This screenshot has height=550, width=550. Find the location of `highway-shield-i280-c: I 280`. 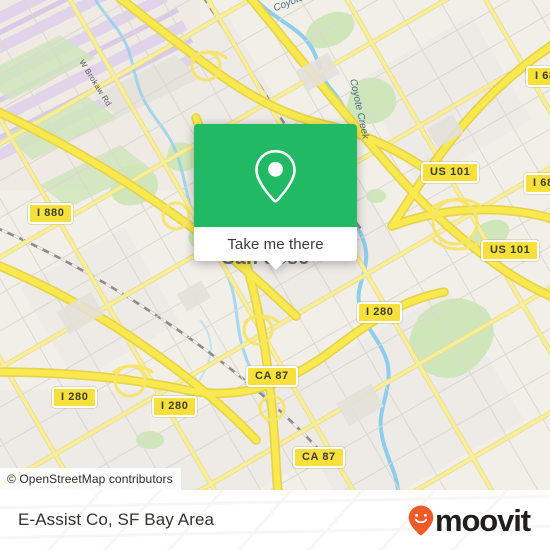

highway-shield-i280-c: I 280 is located at coordinates (175, 406).